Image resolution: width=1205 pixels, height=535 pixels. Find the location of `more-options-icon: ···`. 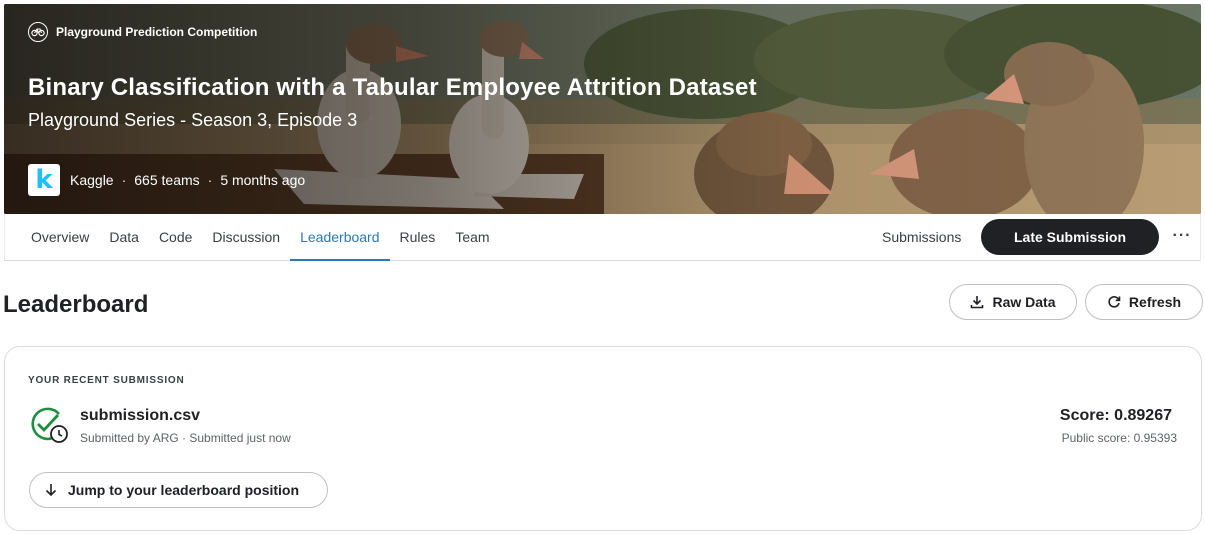

more-options-icon: ··· is located at coordinates (1182, 237).